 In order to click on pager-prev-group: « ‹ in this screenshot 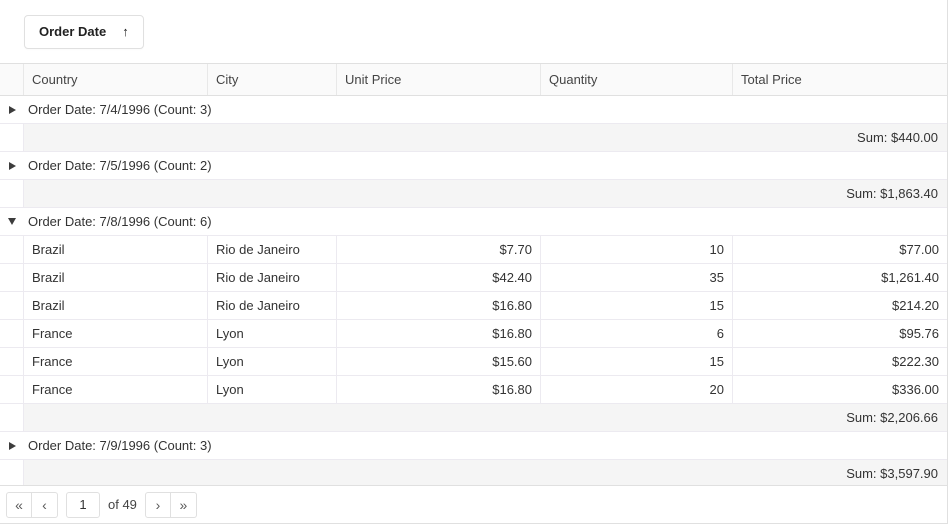, I will do `click(32, 504)`.